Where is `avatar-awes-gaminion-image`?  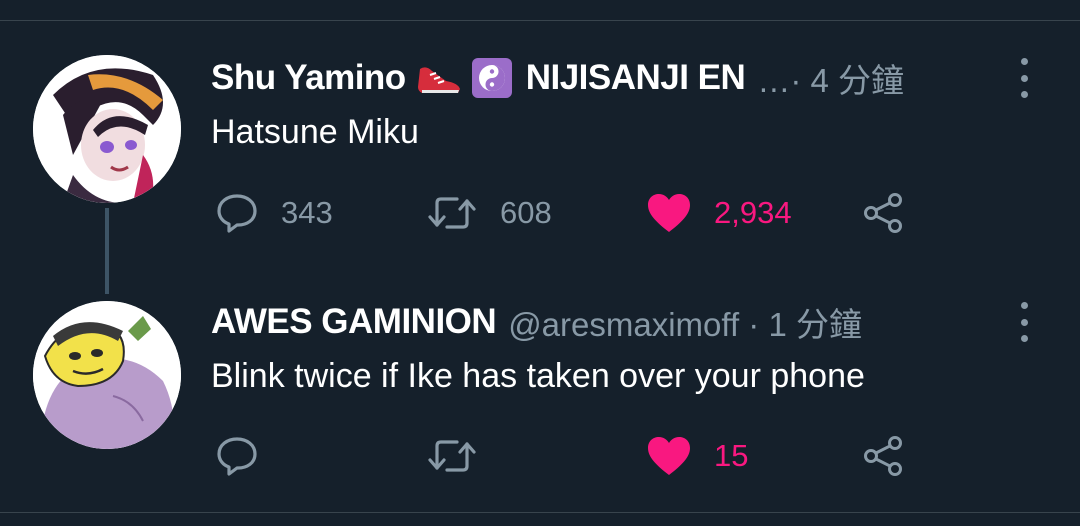 avatar-awes-gaminion-image is located at coordinates (107, 375).